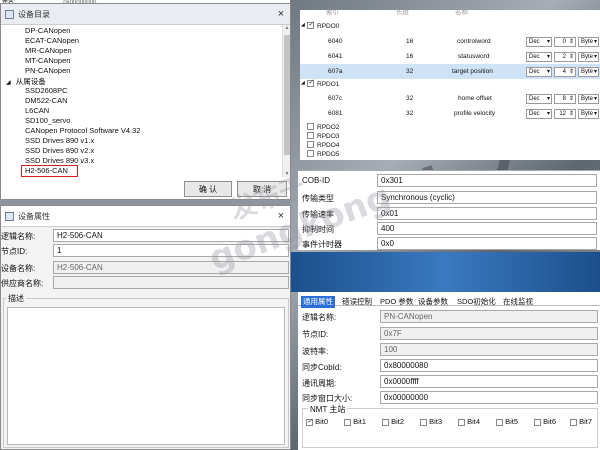 This screenshot has height=450, width=600. What do you see at coordinates (450, 113) in the screenshot?
I see `rpdo-row: 6081 32 profile velocity Dec 12 Byte` at bounding box center [450, 113].